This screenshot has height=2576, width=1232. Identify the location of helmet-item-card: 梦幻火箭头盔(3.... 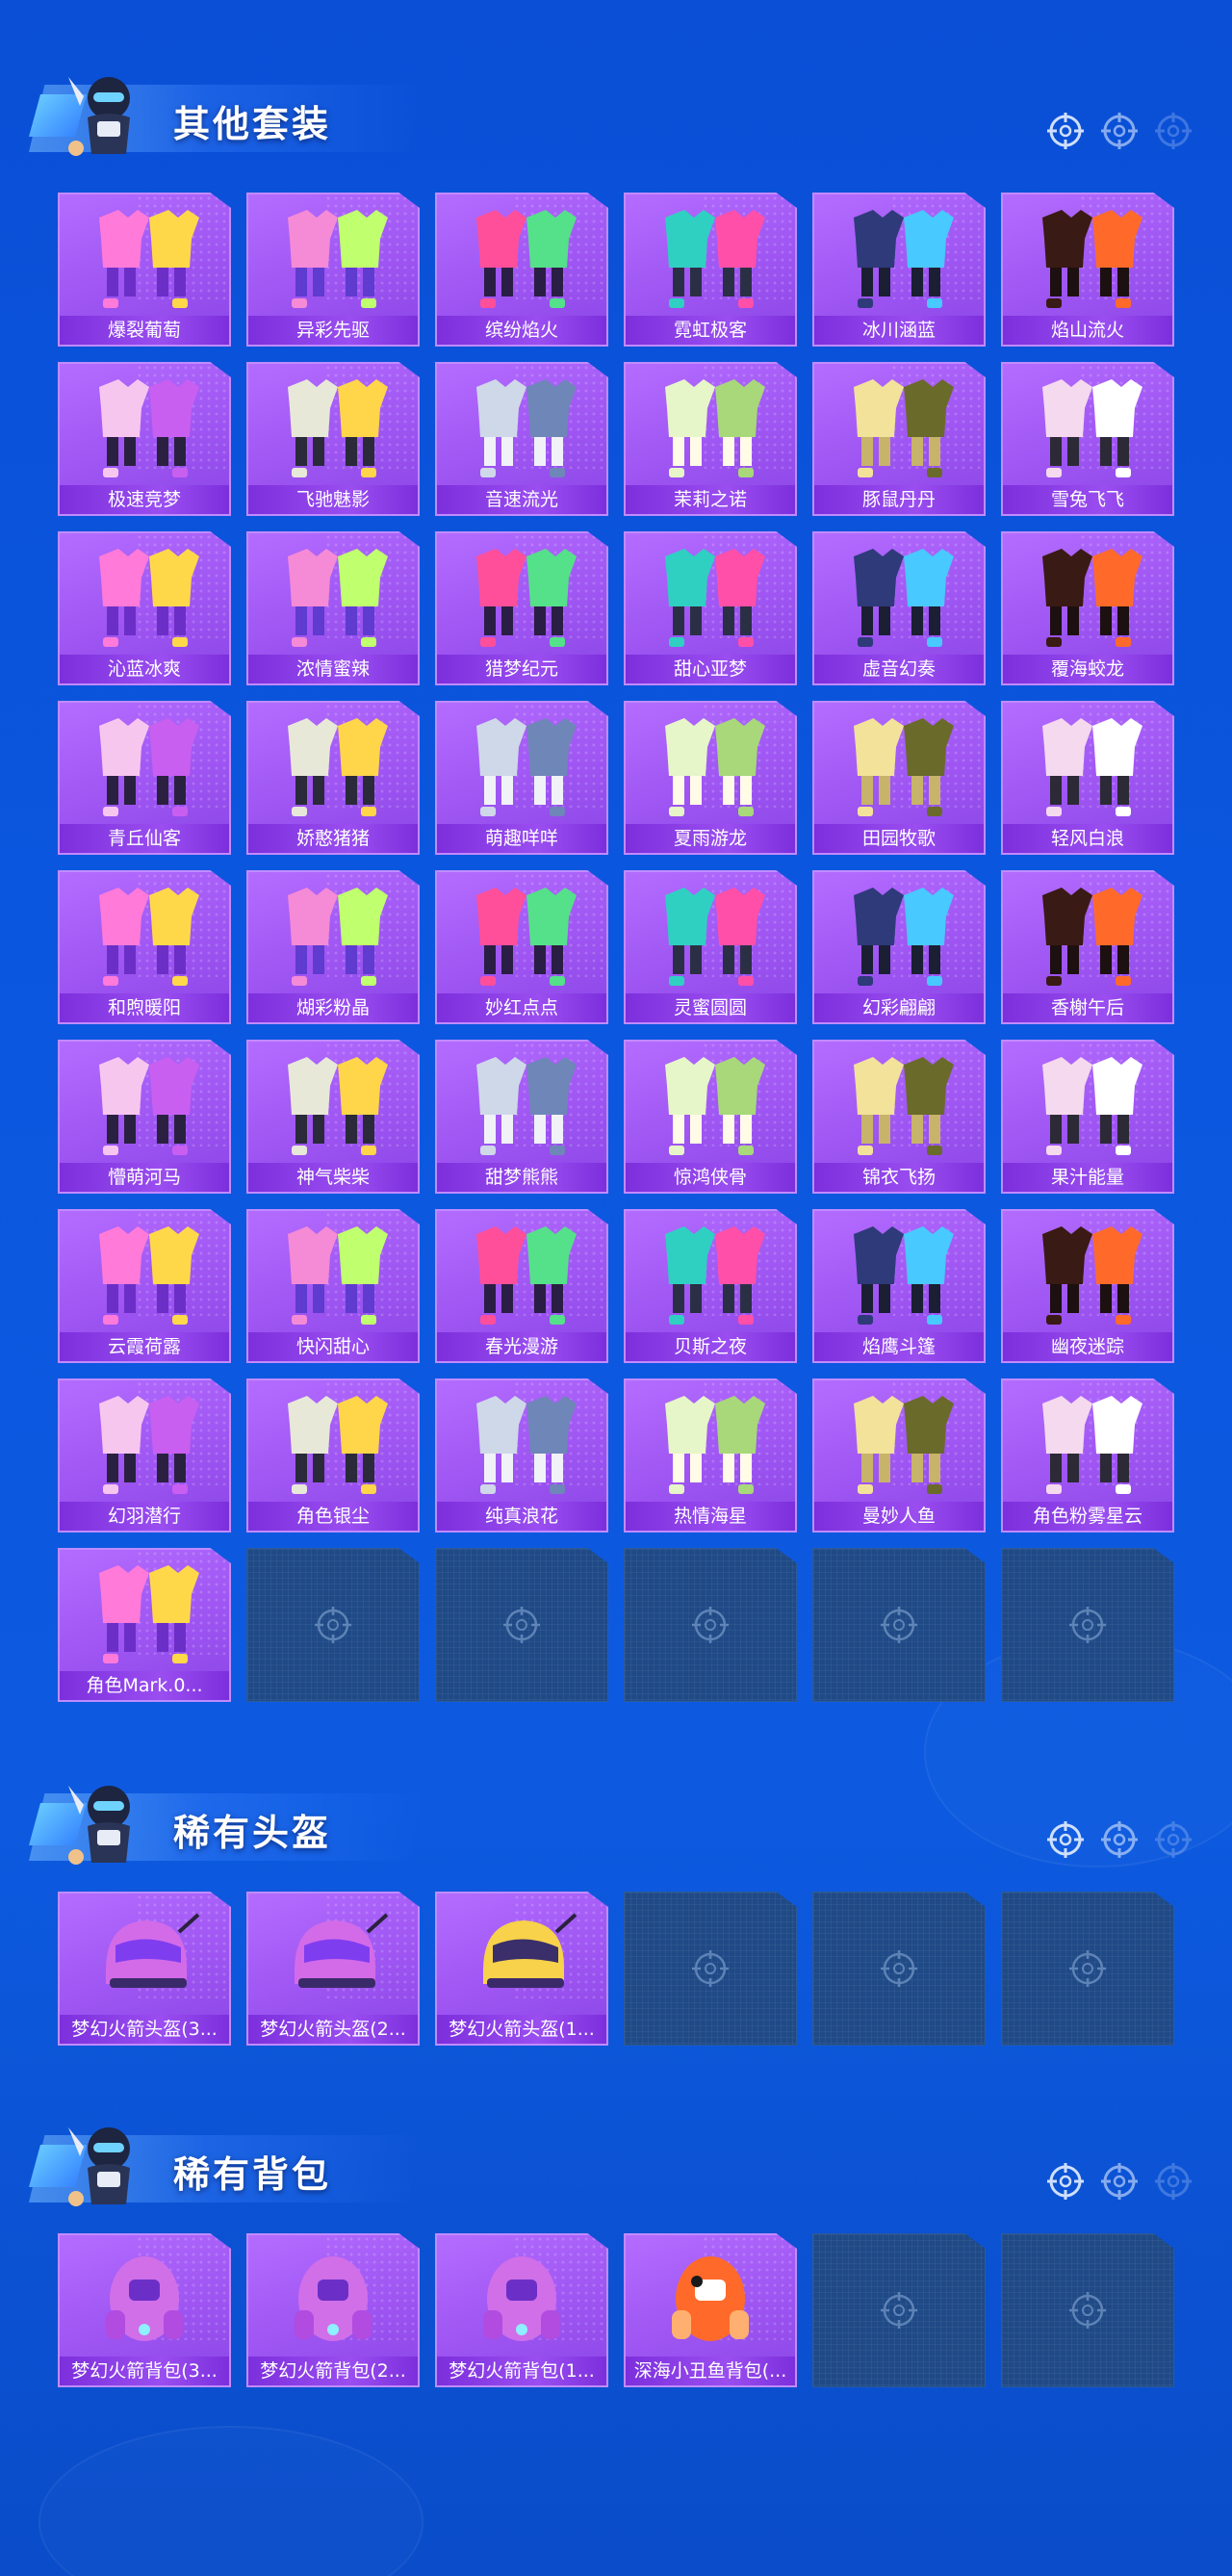
(144, 1969).